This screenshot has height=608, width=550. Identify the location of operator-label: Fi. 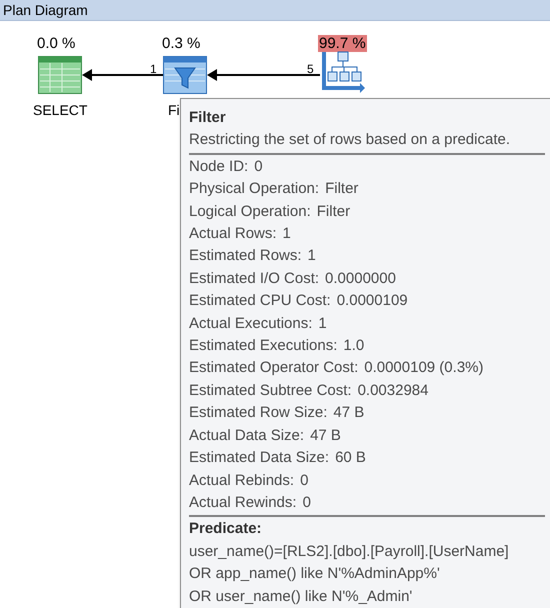
(174, 110).